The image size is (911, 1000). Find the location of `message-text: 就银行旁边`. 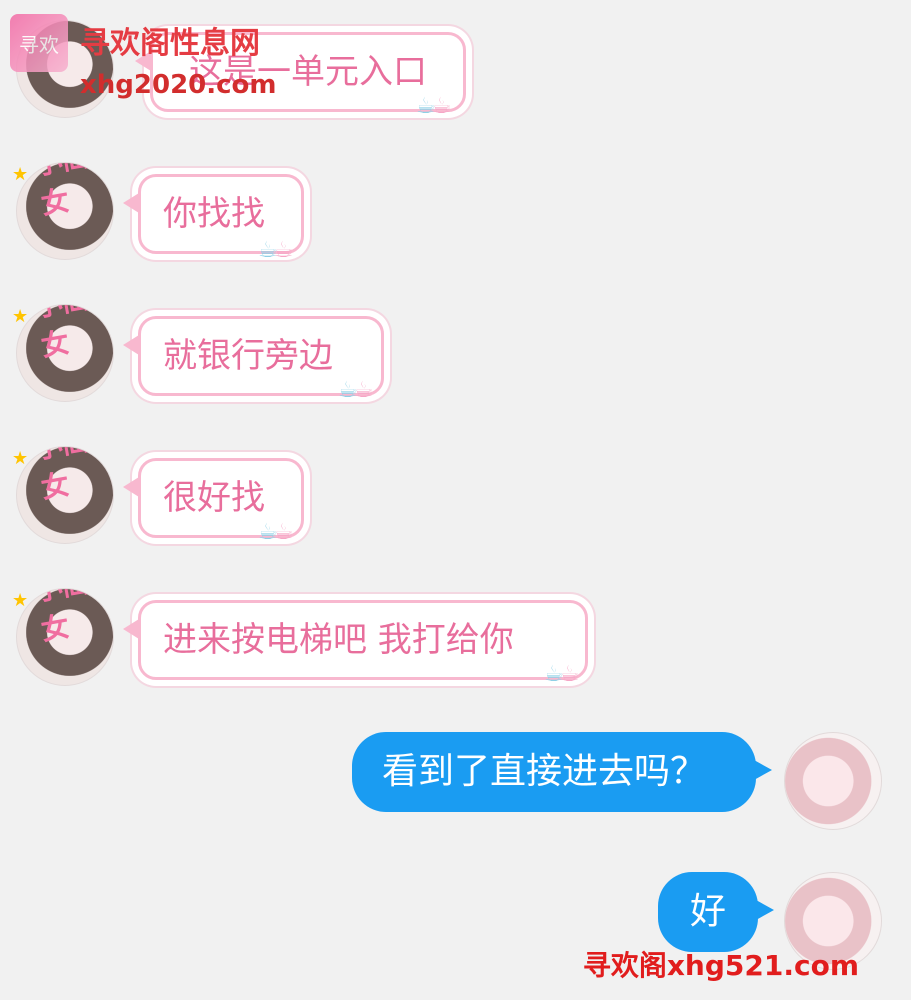

message-text: 就银行旁边 is located at coordinates (248, 356).